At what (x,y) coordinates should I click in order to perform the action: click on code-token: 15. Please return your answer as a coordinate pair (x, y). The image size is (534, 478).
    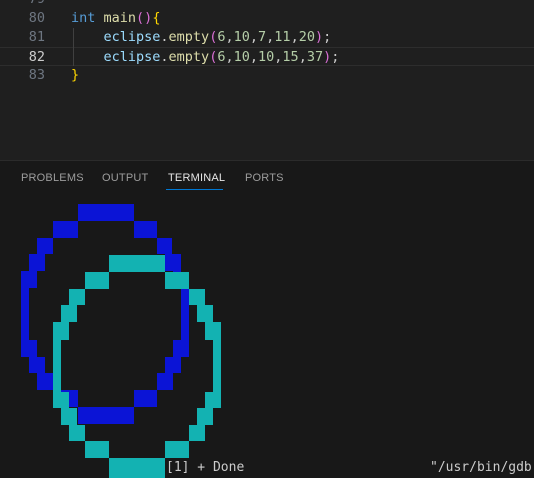
    Looking at the image, I should click on (290, 57).